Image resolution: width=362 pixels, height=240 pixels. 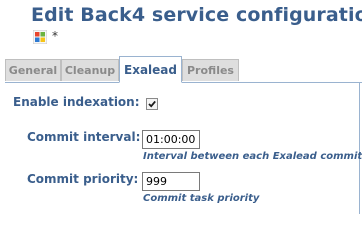 I want to click on commit-priority-input, so click(x=171, y=181).